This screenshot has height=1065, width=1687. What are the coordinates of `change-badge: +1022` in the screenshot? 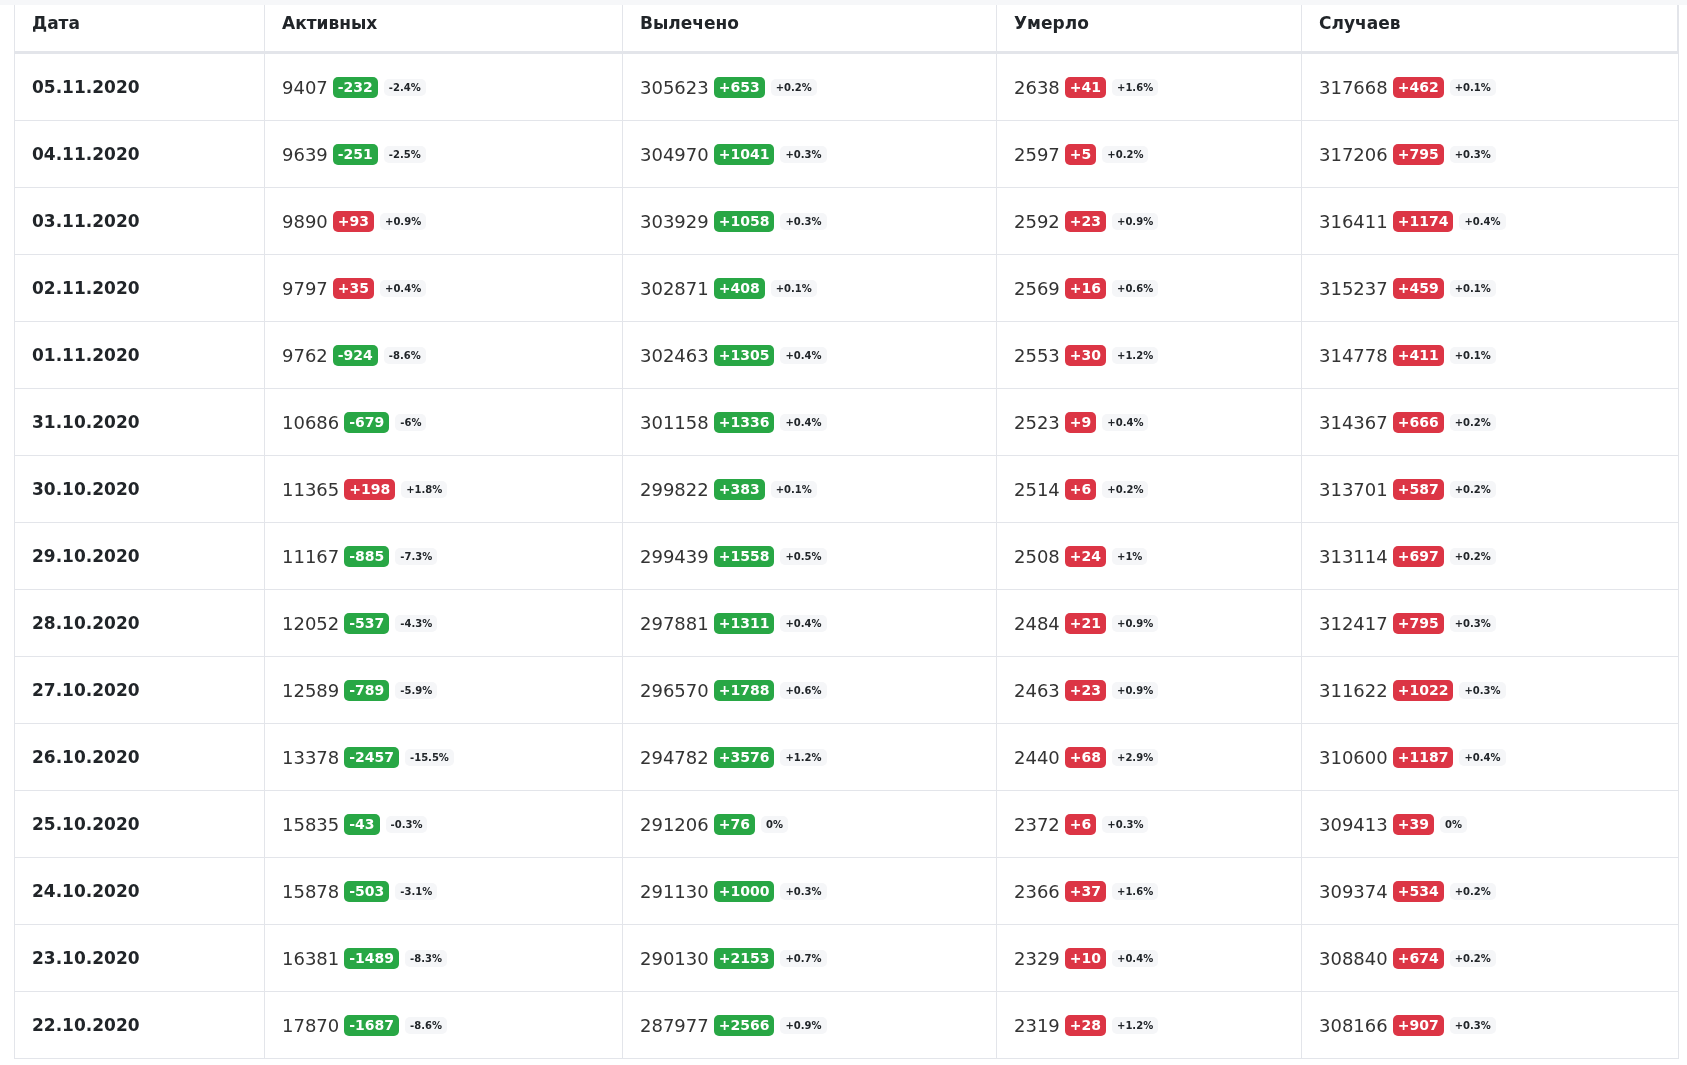 It's located at (1423, 690).